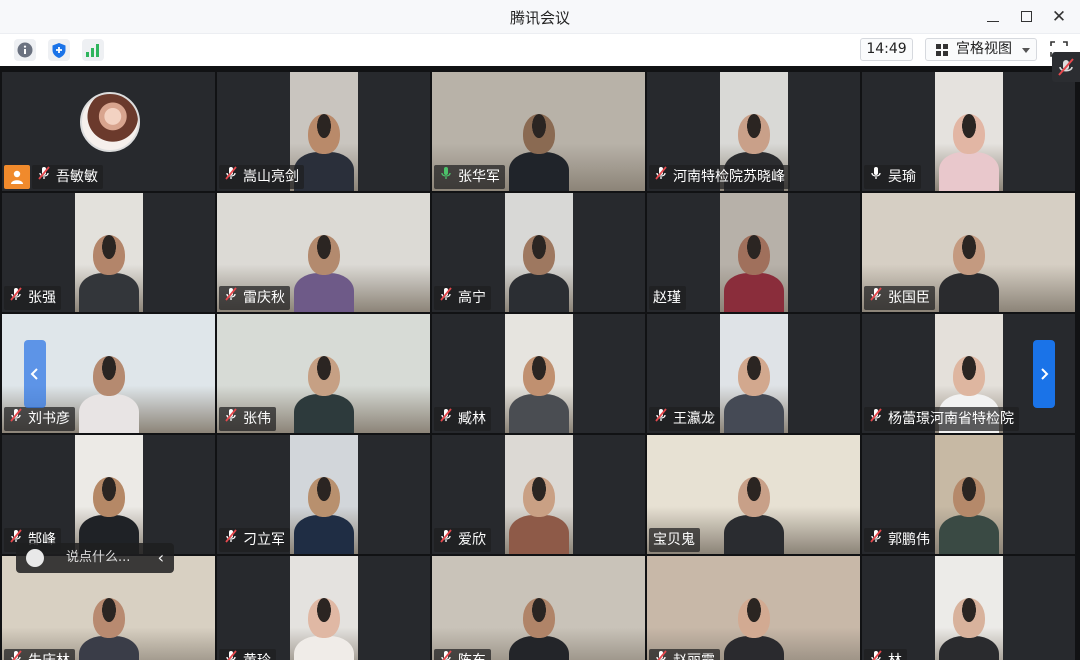 The height and width of the screenshot is (660, 1080). I want to click on video-tile: 王瀛龙, so click(753, 373).